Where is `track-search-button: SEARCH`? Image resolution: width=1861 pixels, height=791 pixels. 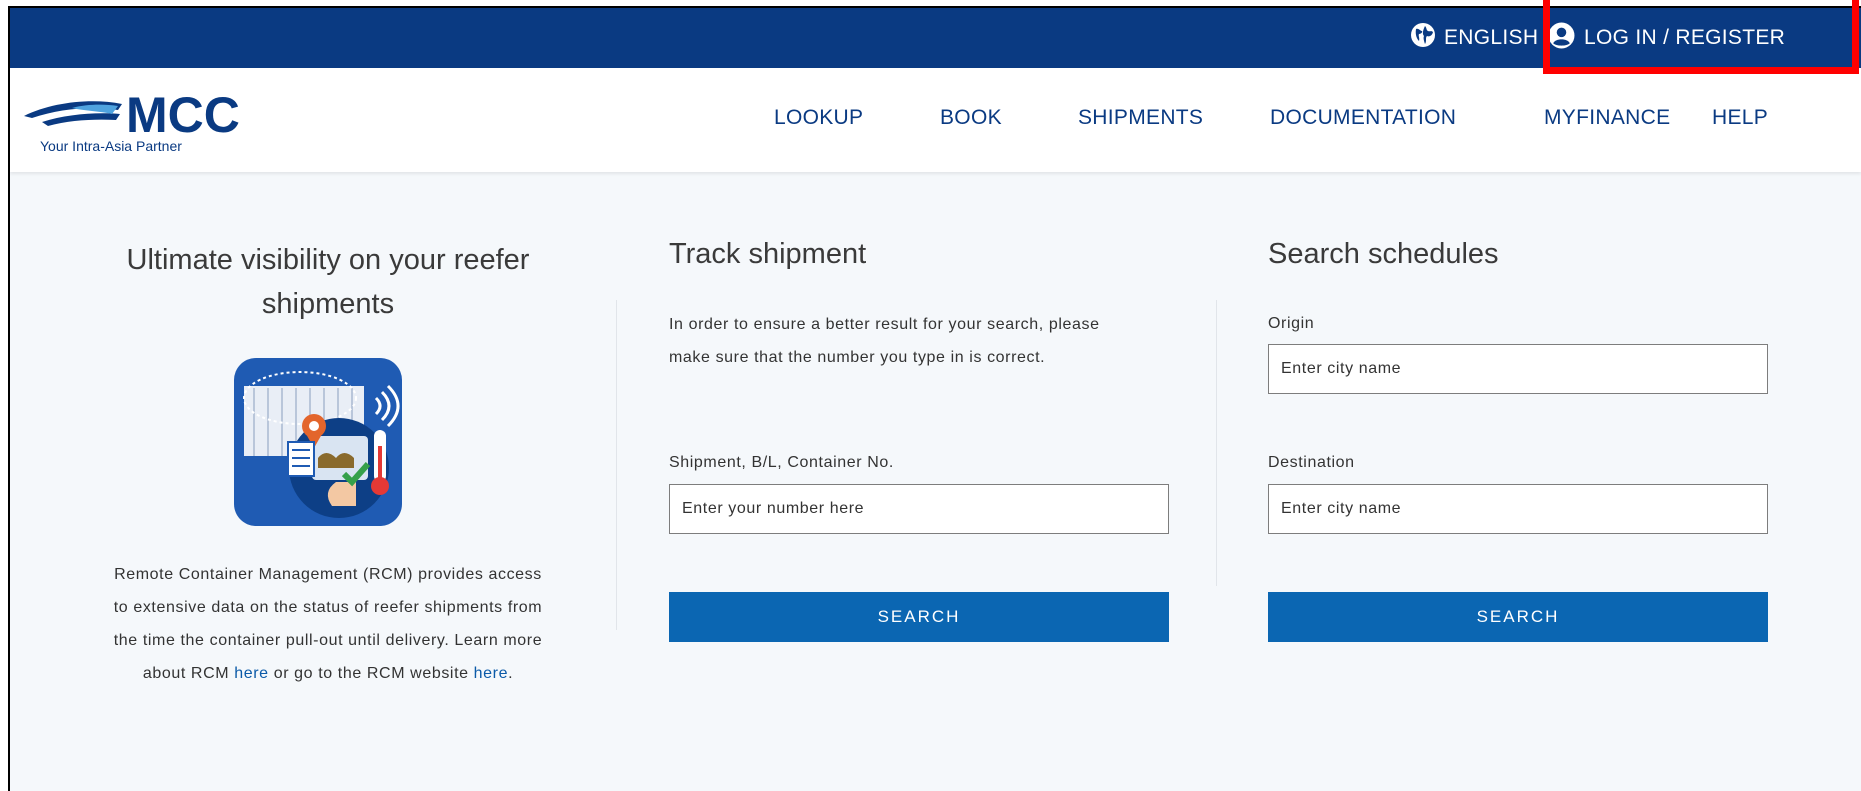
track-search-button: SEARCH is located at coordinates (919, 617).